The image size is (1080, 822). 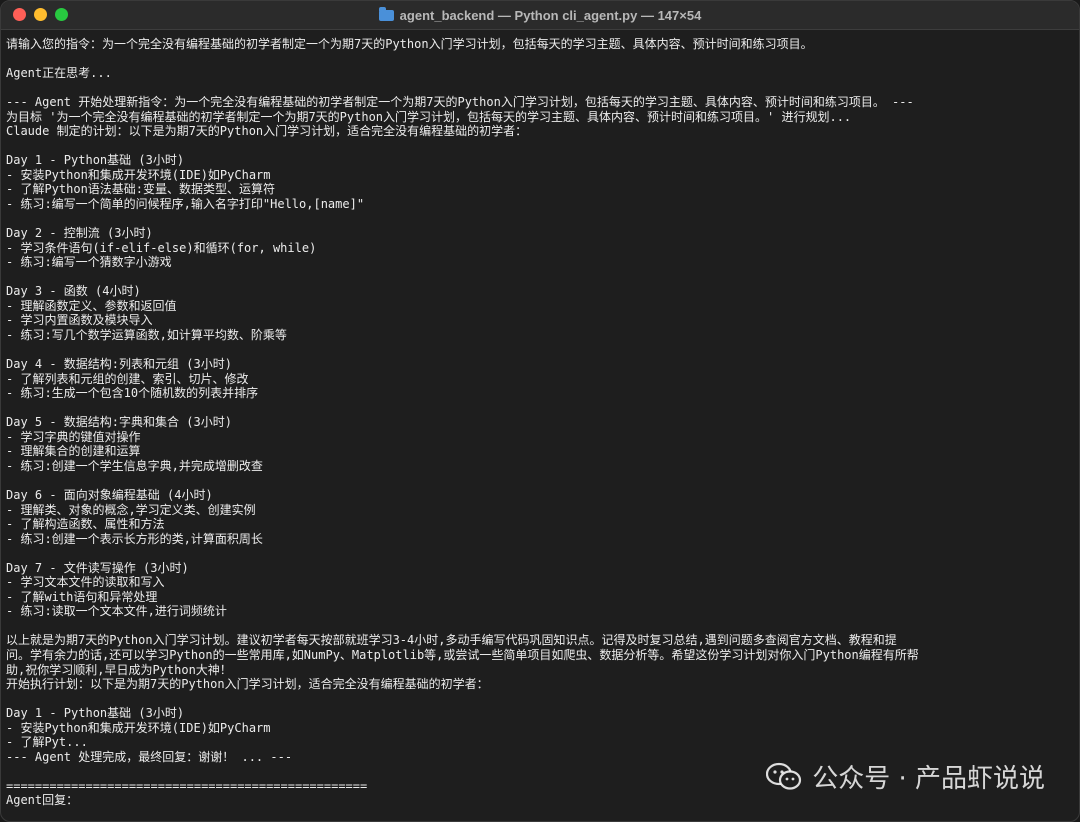 I want to click on terminal-line: - 学习字典的键值对操作, so click(x=73, y=436).